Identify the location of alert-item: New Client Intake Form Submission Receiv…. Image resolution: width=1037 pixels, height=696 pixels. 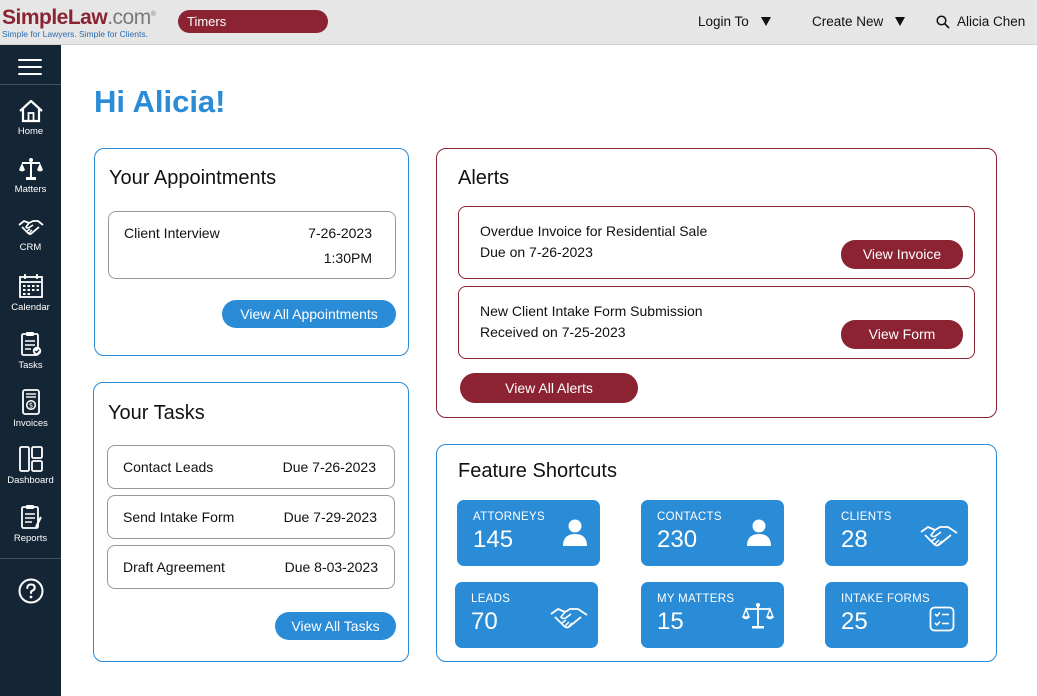
(716, 322).